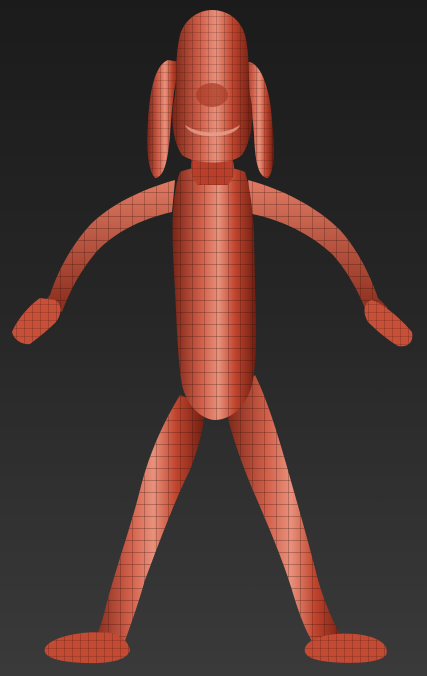 This screenshot has width=427, height=676. Describe the element at coordinates (388, 323) in the screenshot. I see `right-hand` at that location.